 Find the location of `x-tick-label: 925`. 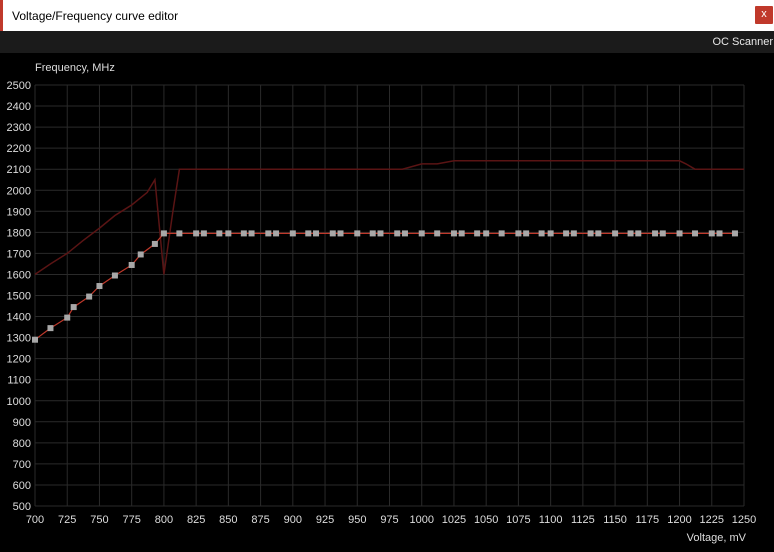

x-tick-label: 925 is located at coordinates (325, 520).